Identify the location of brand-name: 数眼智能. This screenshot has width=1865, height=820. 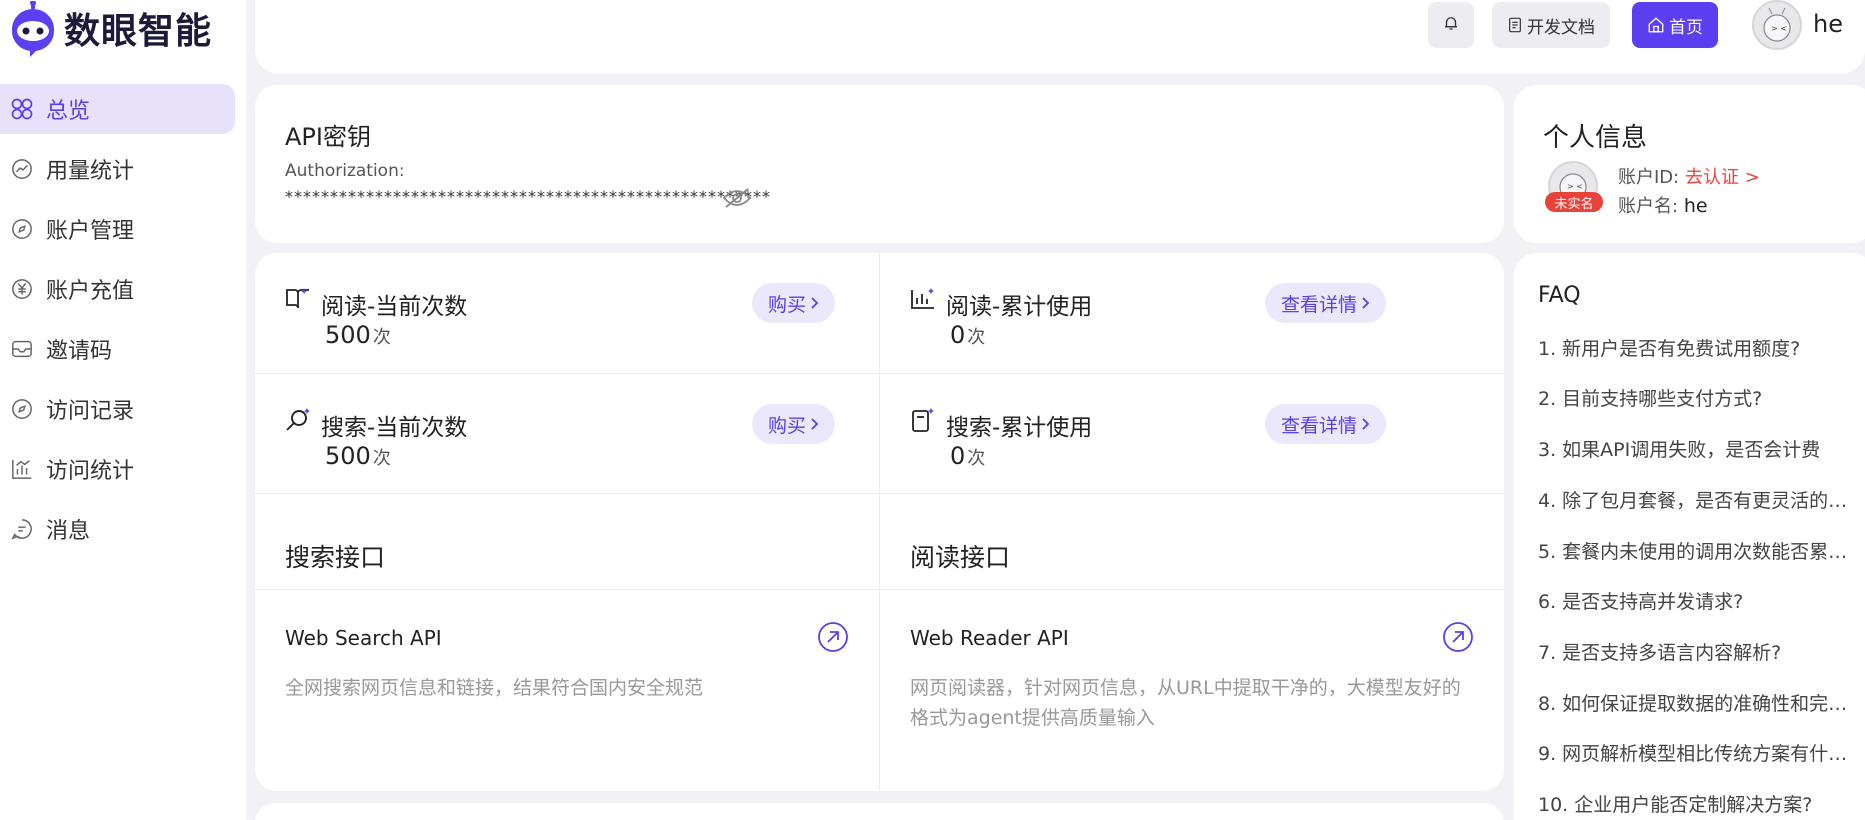
(138, 31).